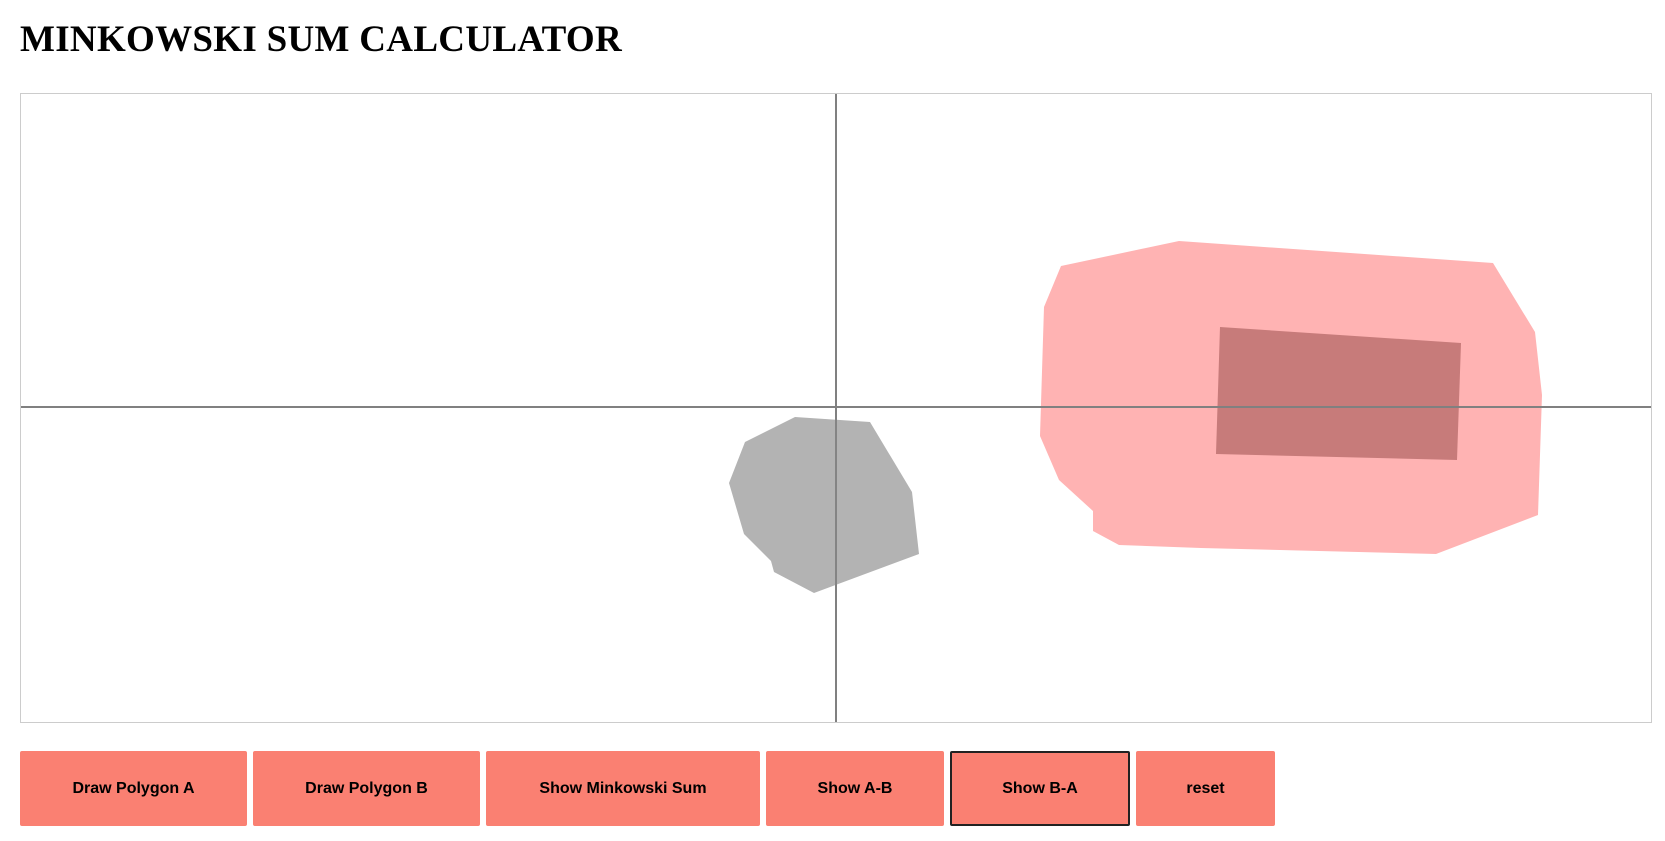 The height and width of the screenshot is (841, 1665). Describe the element at coordinates (623, 788) in the screenshot. I see `show-minkowski-sum-button: Show Minkowski Sum` at that location.